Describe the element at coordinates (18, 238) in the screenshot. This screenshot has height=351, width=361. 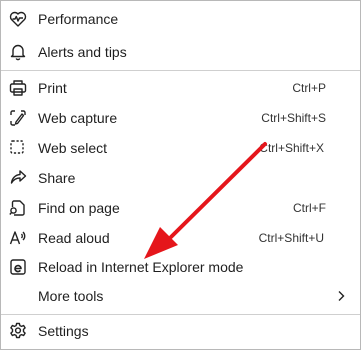
I see `read-aloud-icon` at that location.